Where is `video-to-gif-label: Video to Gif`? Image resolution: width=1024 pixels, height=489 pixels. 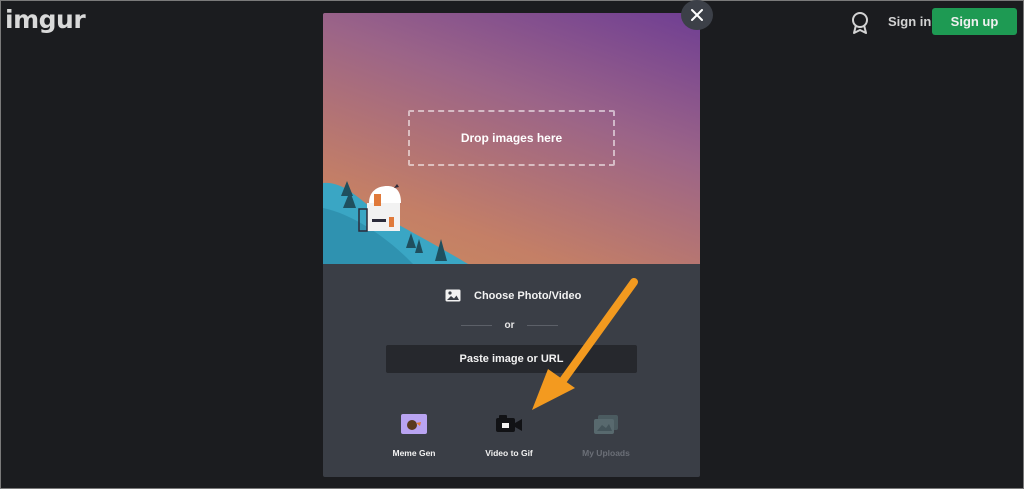 video-to-gif-label: Video to Gif is located at coordinates (509, 453).